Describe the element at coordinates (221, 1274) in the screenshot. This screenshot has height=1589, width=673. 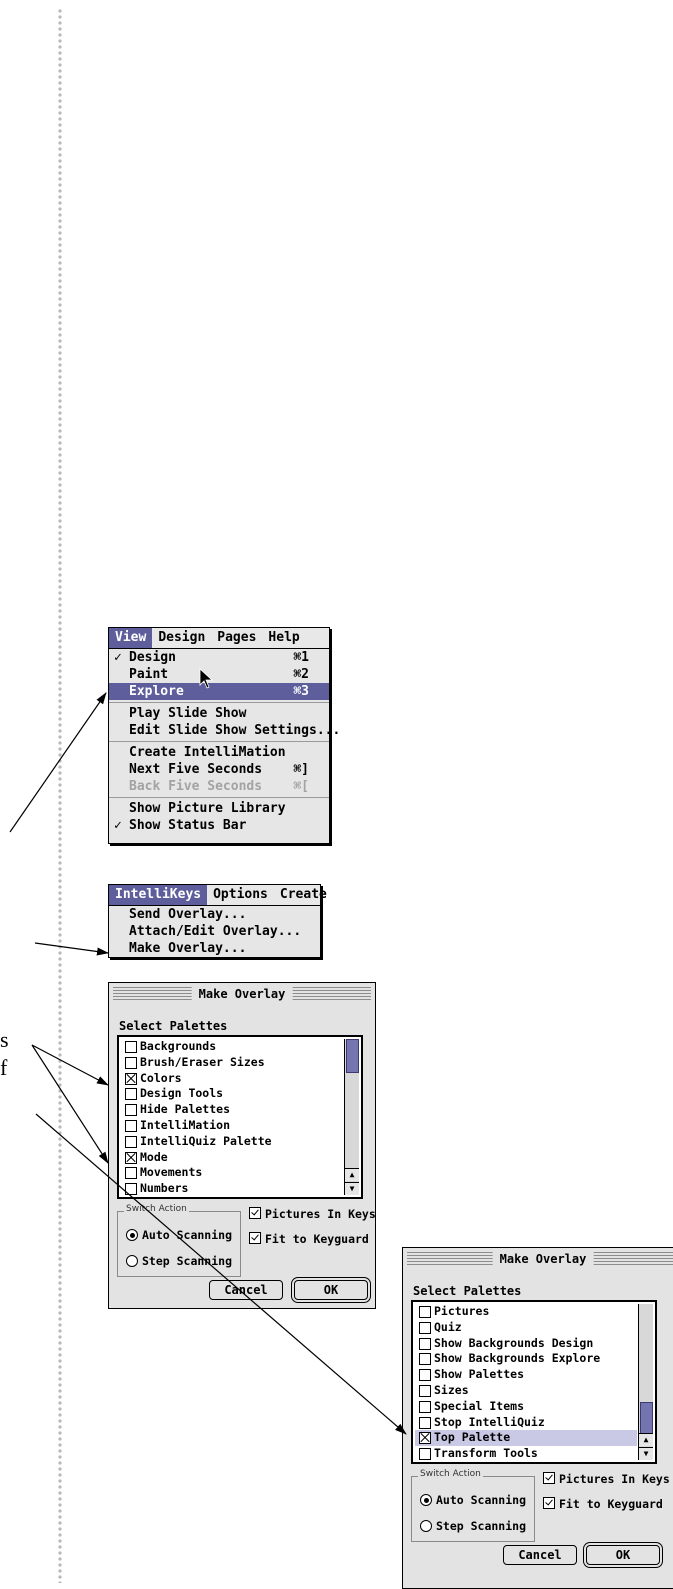
I see `arrow-to-top-palette` at that location.